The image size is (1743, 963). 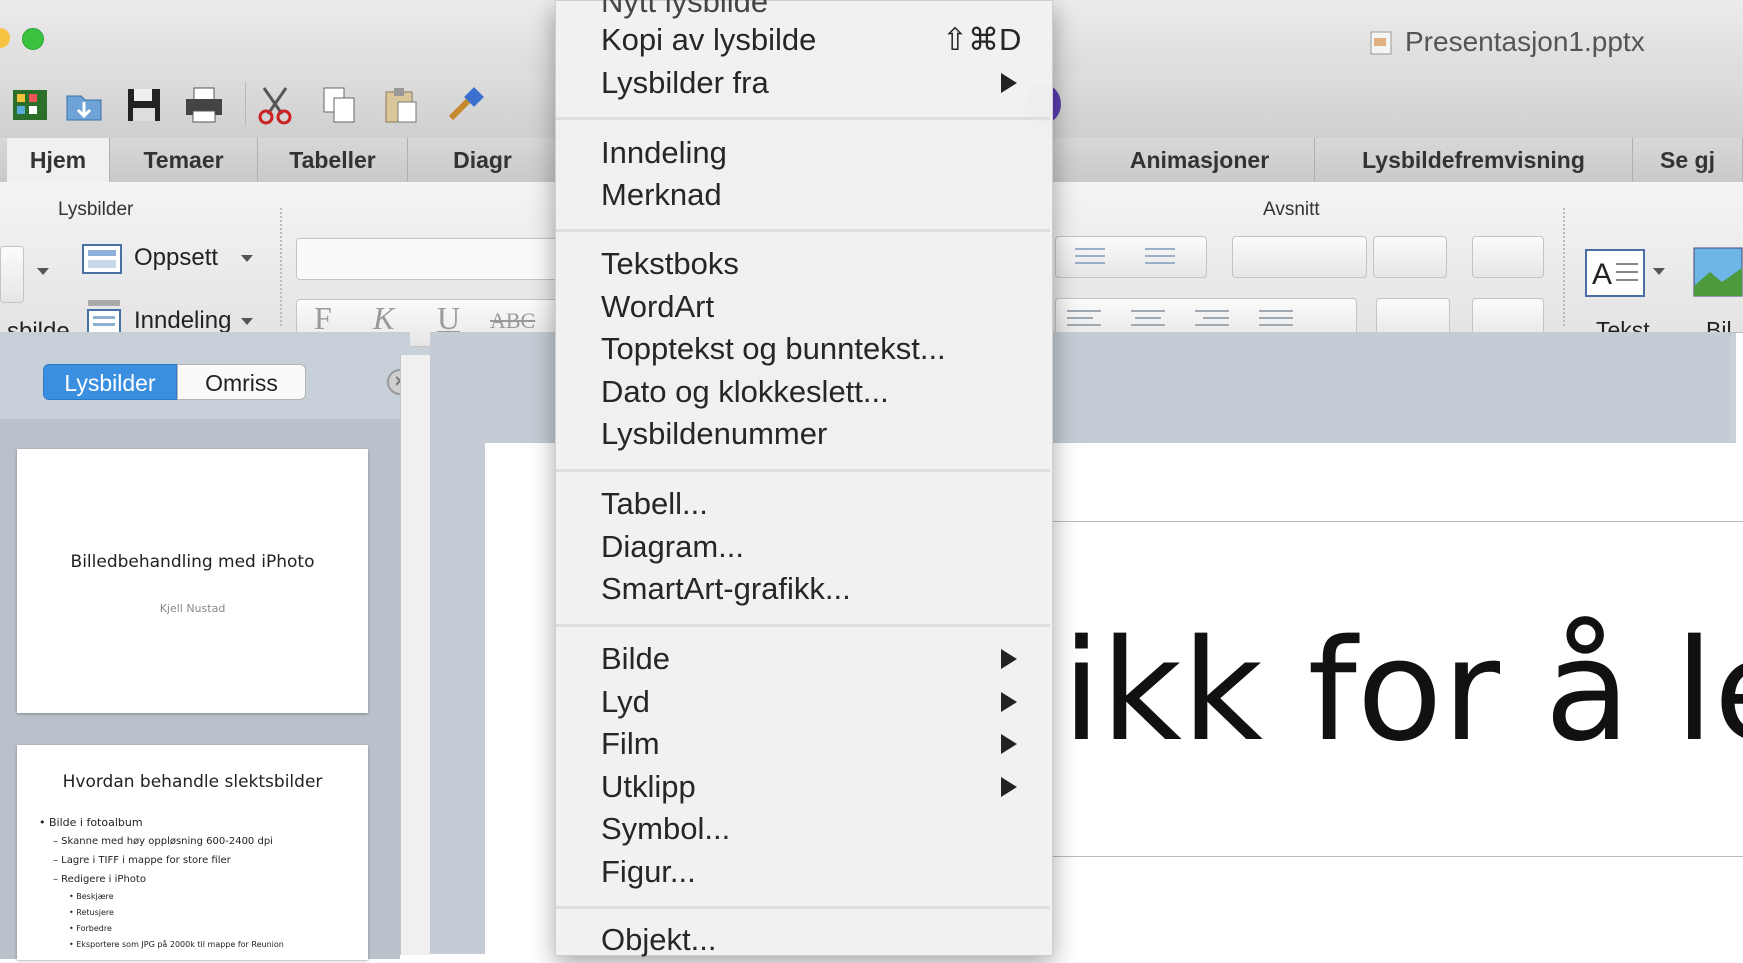 I want to click on paste-icon, so click(x=401, y=105).